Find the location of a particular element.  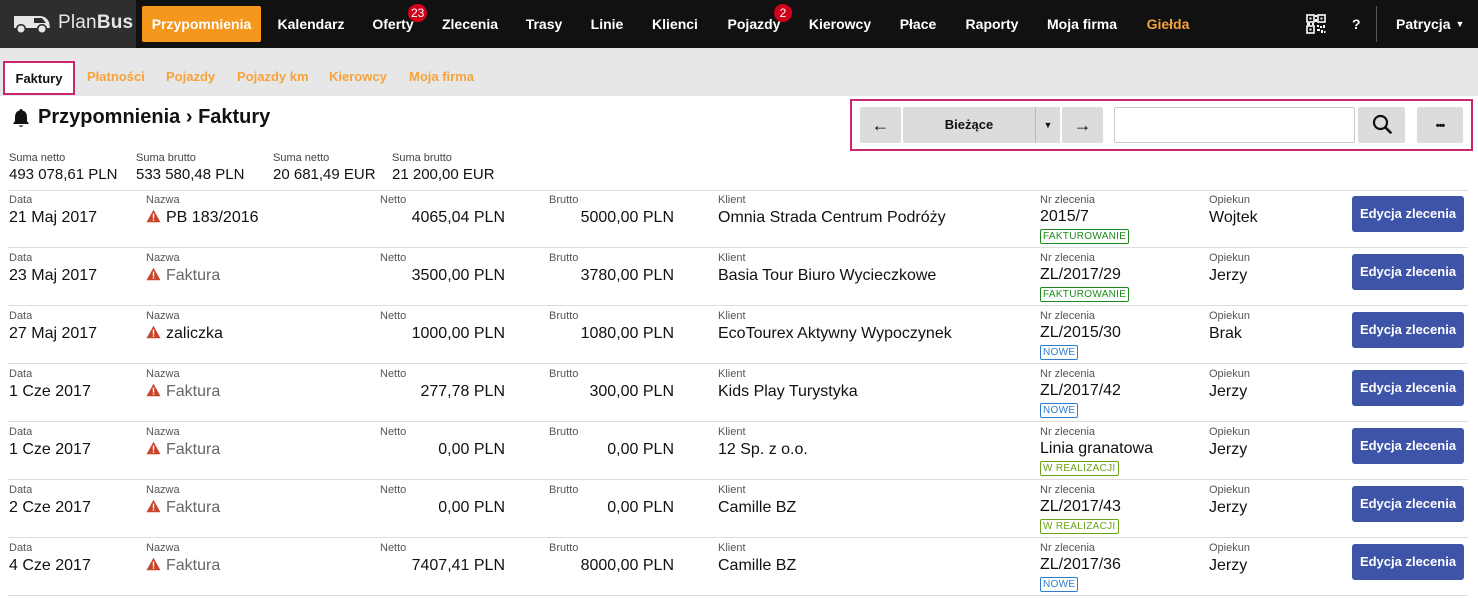

subtab-label: Pojazdy is located at coordinates (191, 76).